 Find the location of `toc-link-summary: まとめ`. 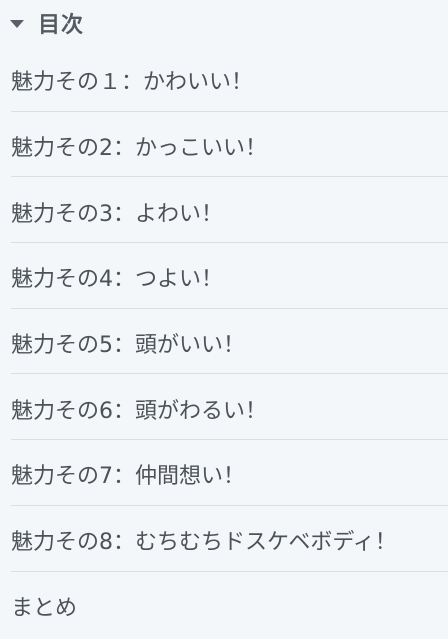

toc-link-summary: まとめ is located at coordinates (229, 605).